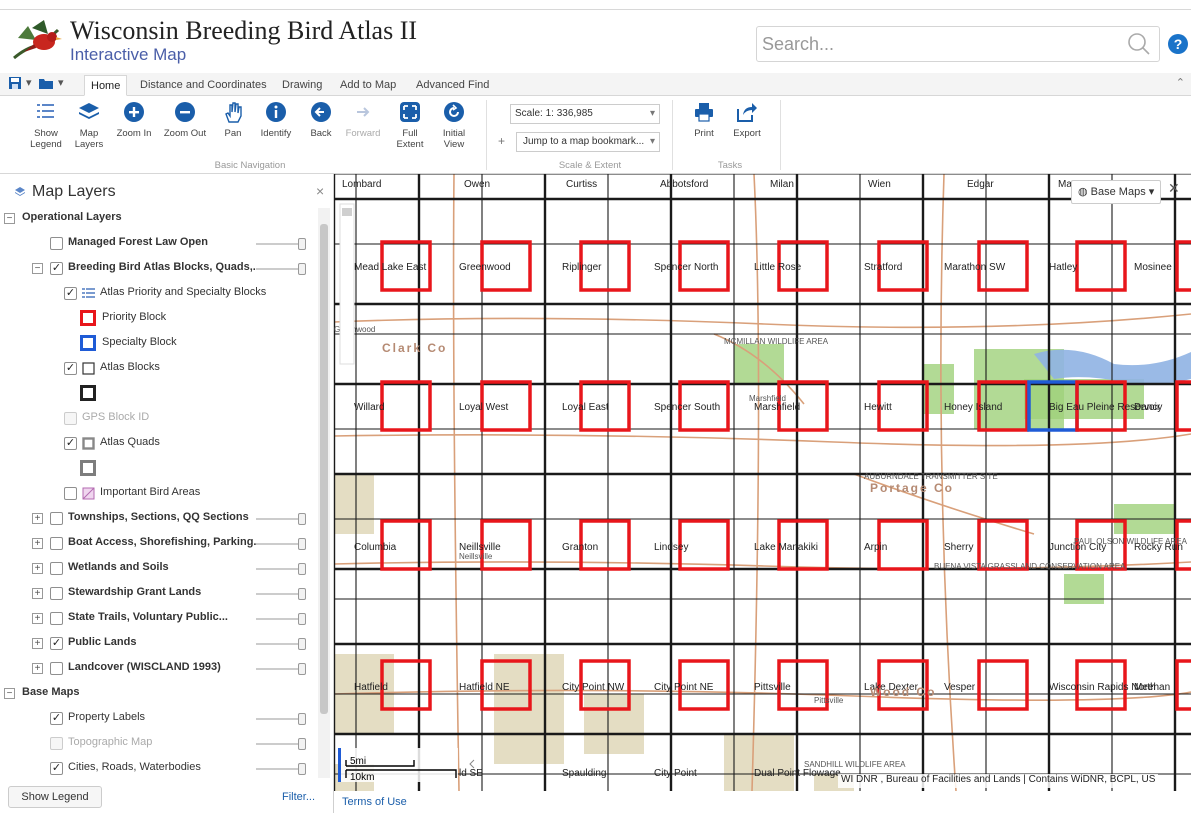 This screenshot has height=813, width=1191. Describe the element at coordinates (747, 119) in the screenshot. I see `export-button: Export` at that location.